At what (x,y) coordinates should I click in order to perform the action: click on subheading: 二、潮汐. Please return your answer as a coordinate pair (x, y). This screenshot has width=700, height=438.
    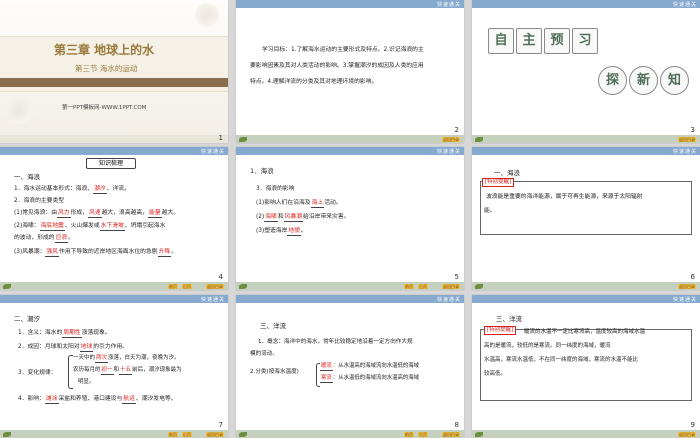
    Looking at the image, I should click on (27, 319).